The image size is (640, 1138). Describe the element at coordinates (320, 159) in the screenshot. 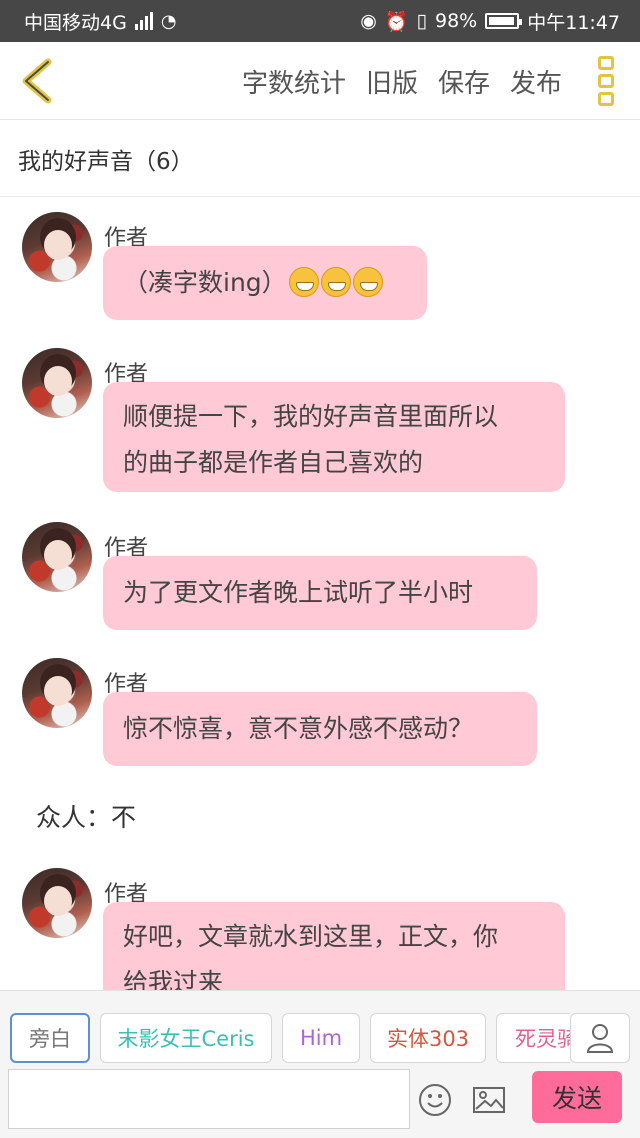

I see `story-title: 我的好声音（6）` at that location.